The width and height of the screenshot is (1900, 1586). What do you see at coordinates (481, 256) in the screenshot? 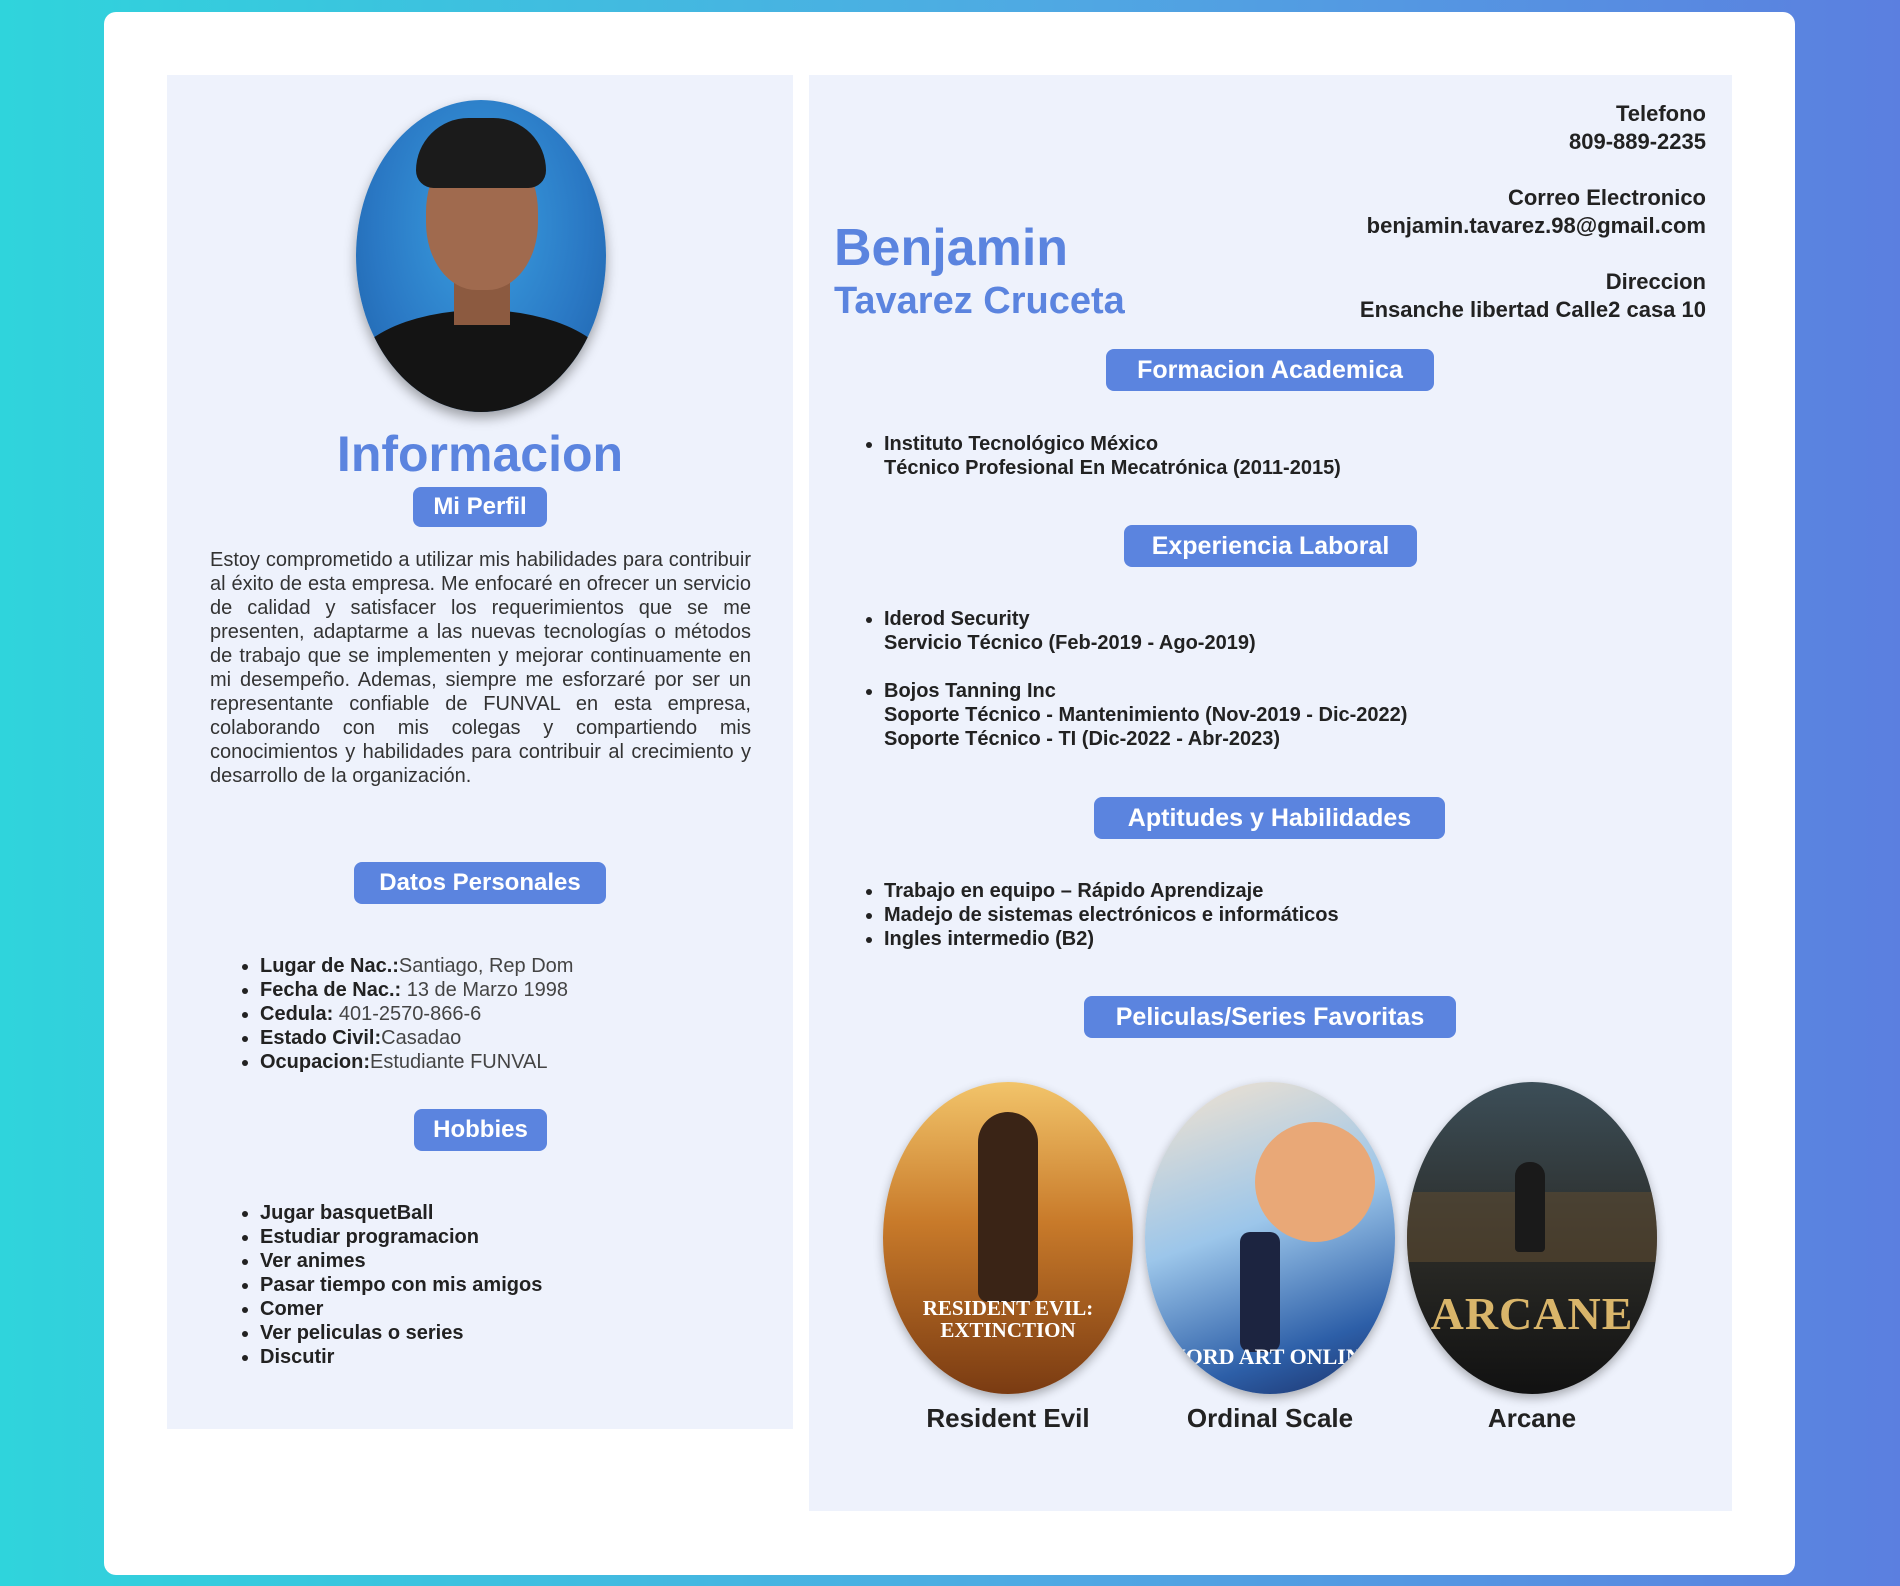
I see `profile-photo` at bounding box center [481, 256].